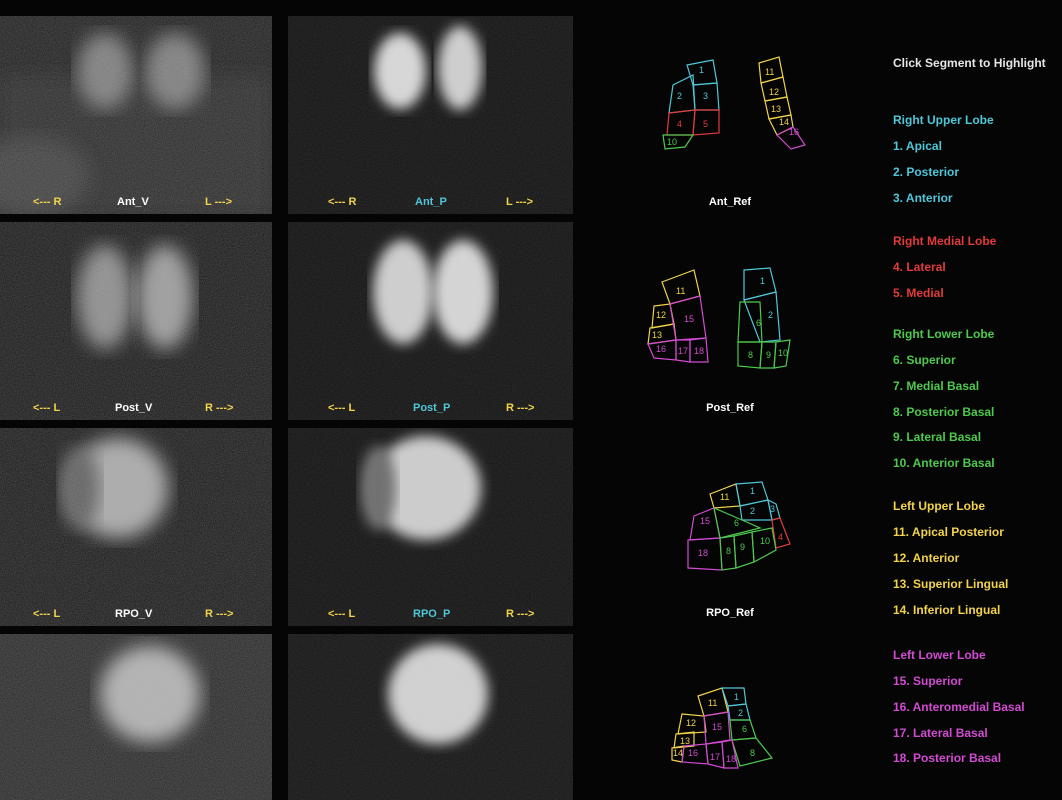 This screenshot has width=1062, height=800. Describe the element at coordinates (520, 614) in the screenshot. I see `rpo-p-right-direction: R --->` at that location.